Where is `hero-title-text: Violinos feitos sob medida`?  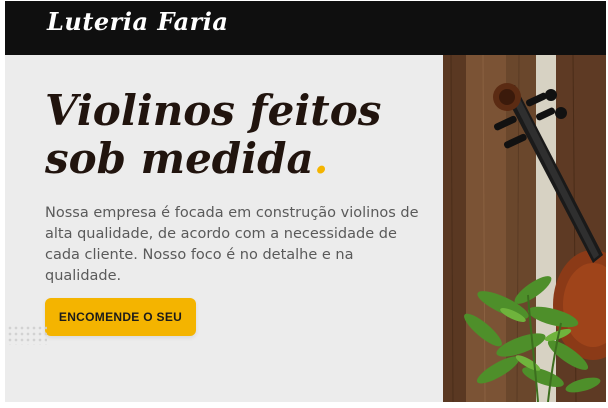
hero-title-text: Violinos feitos sob medida is located at coordinates (213, 134).